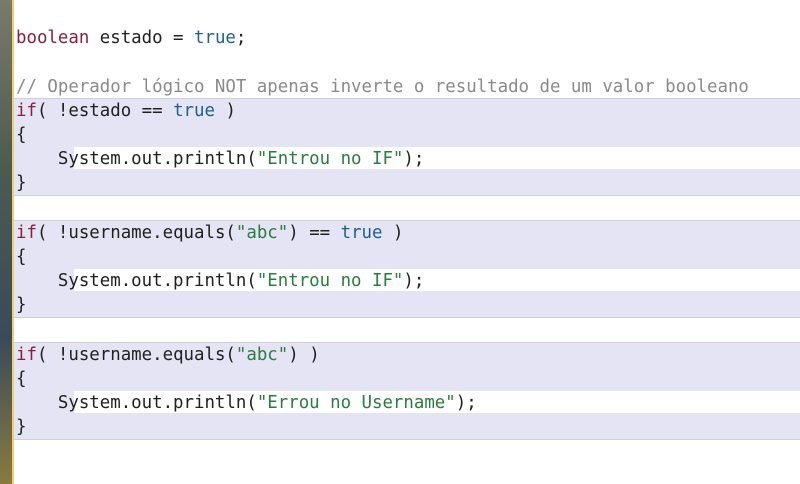 The height and width of the screenshot is (484, 800). What do you see at coordinates (356, 403) in the screenshot?
I see `string-literal: "Errou no Username"` at bounding box center [356, 403].